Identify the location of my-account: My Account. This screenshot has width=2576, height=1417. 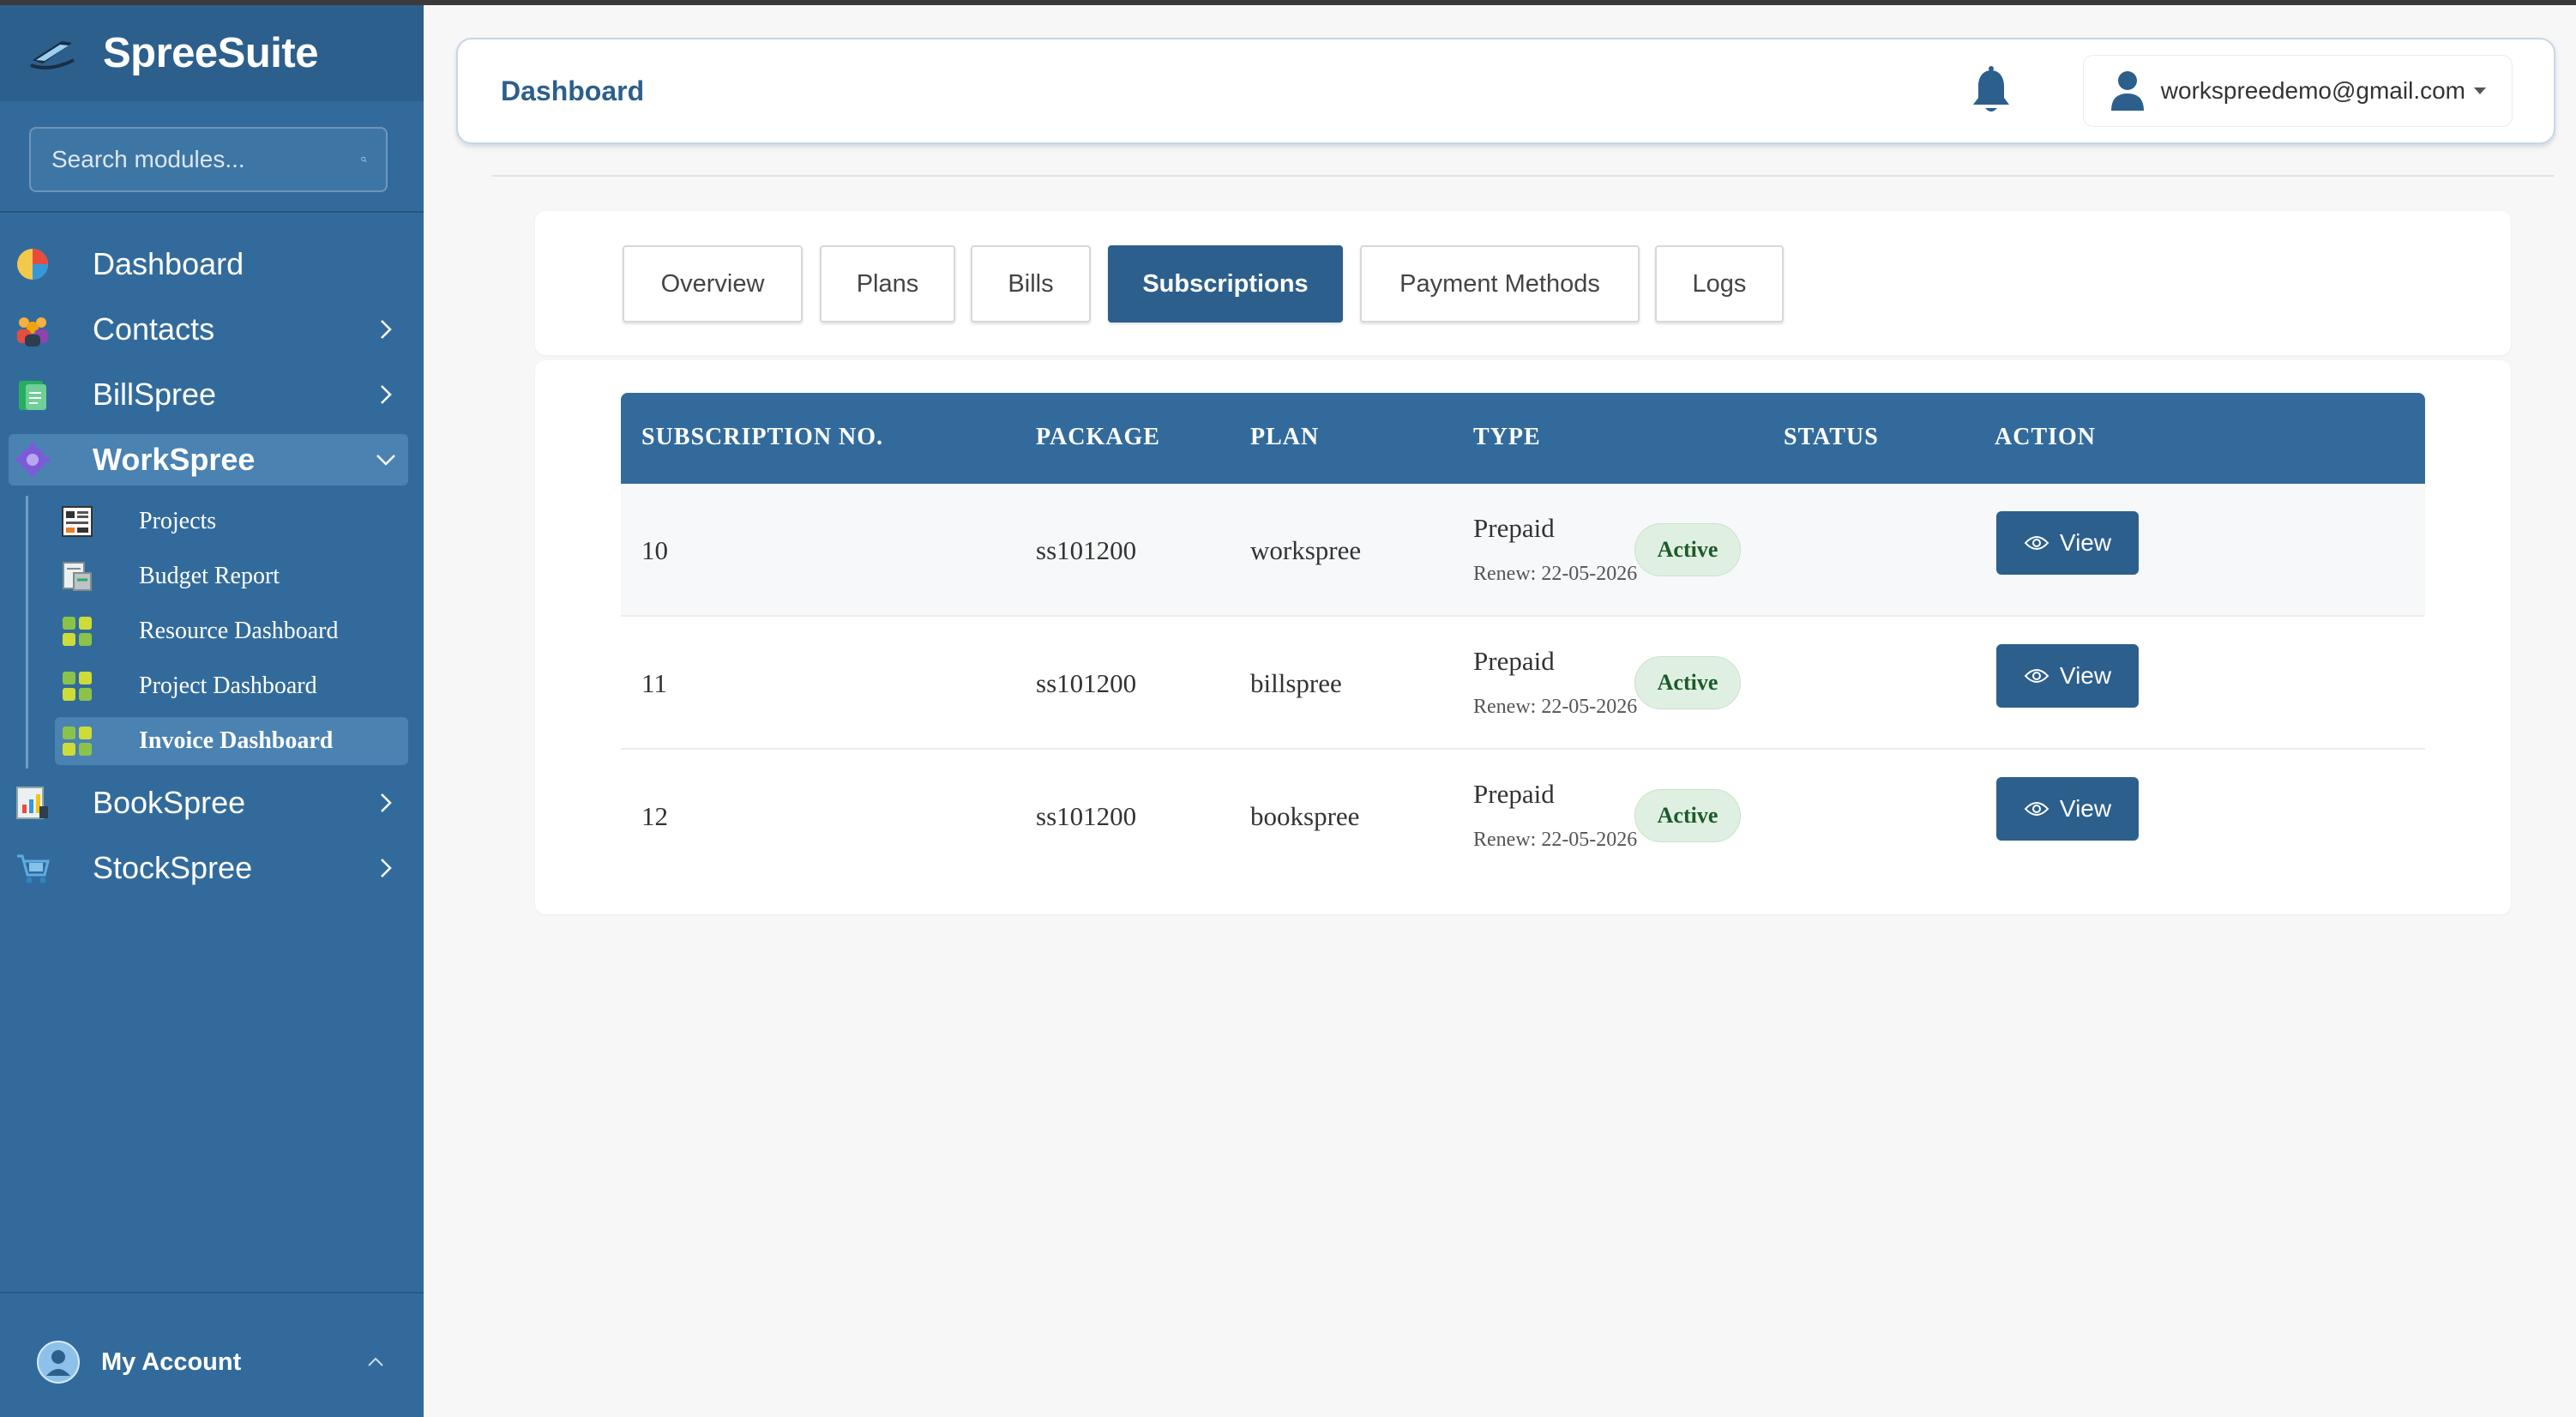
(212, 1362).